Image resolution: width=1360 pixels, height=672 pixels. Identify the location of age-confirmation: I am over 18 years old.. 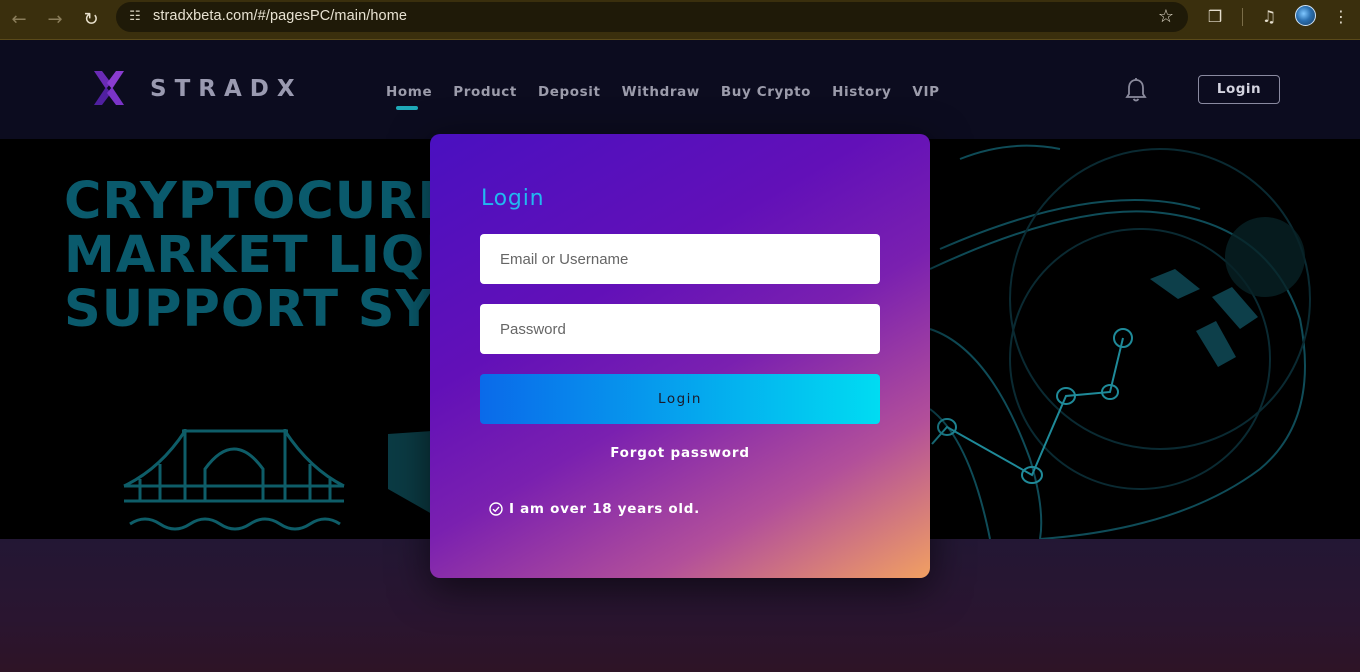
(594, 509).